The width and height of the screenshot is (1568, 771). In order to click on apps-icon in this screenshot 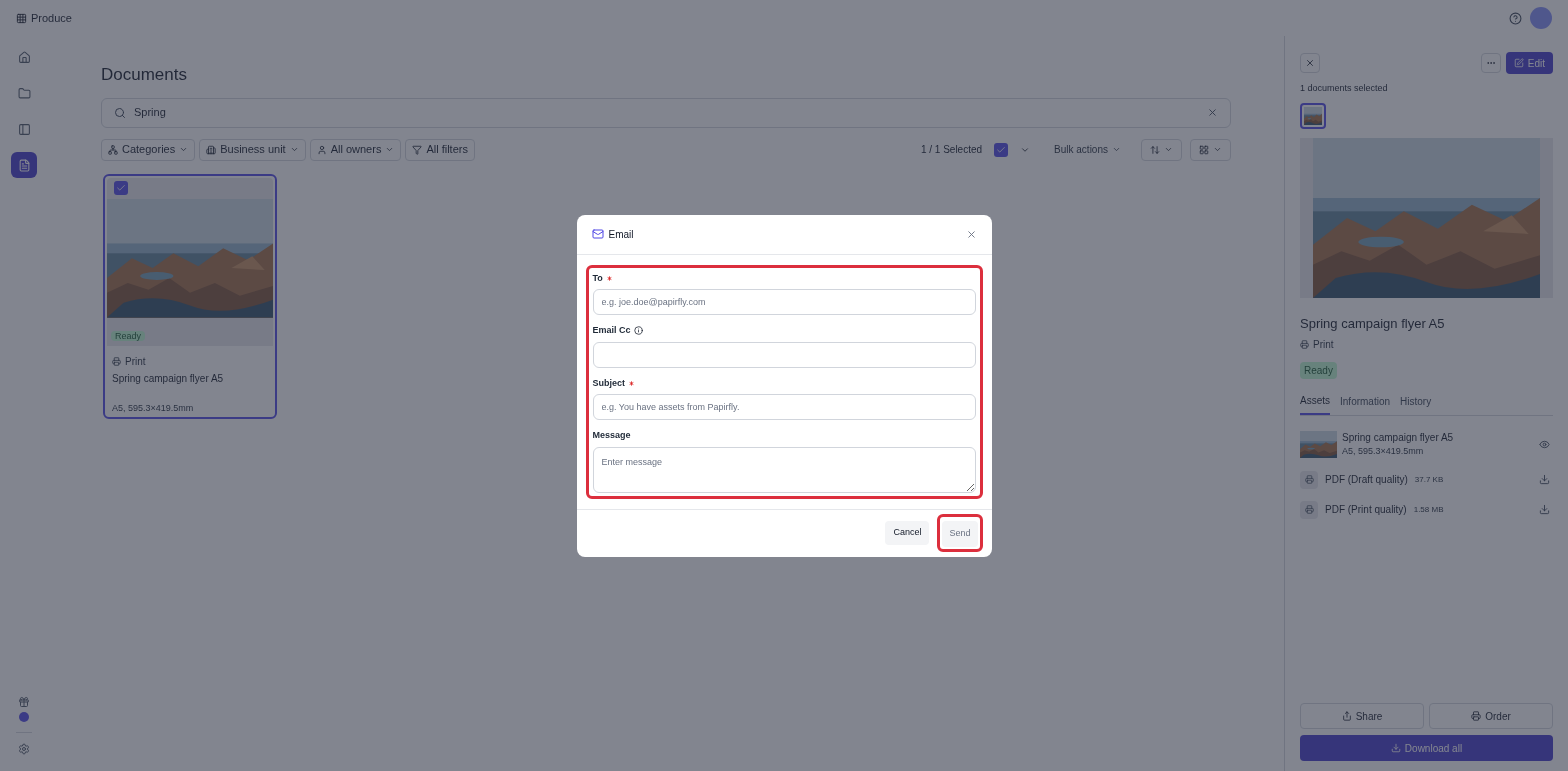, I will do `click(21, 18)`.